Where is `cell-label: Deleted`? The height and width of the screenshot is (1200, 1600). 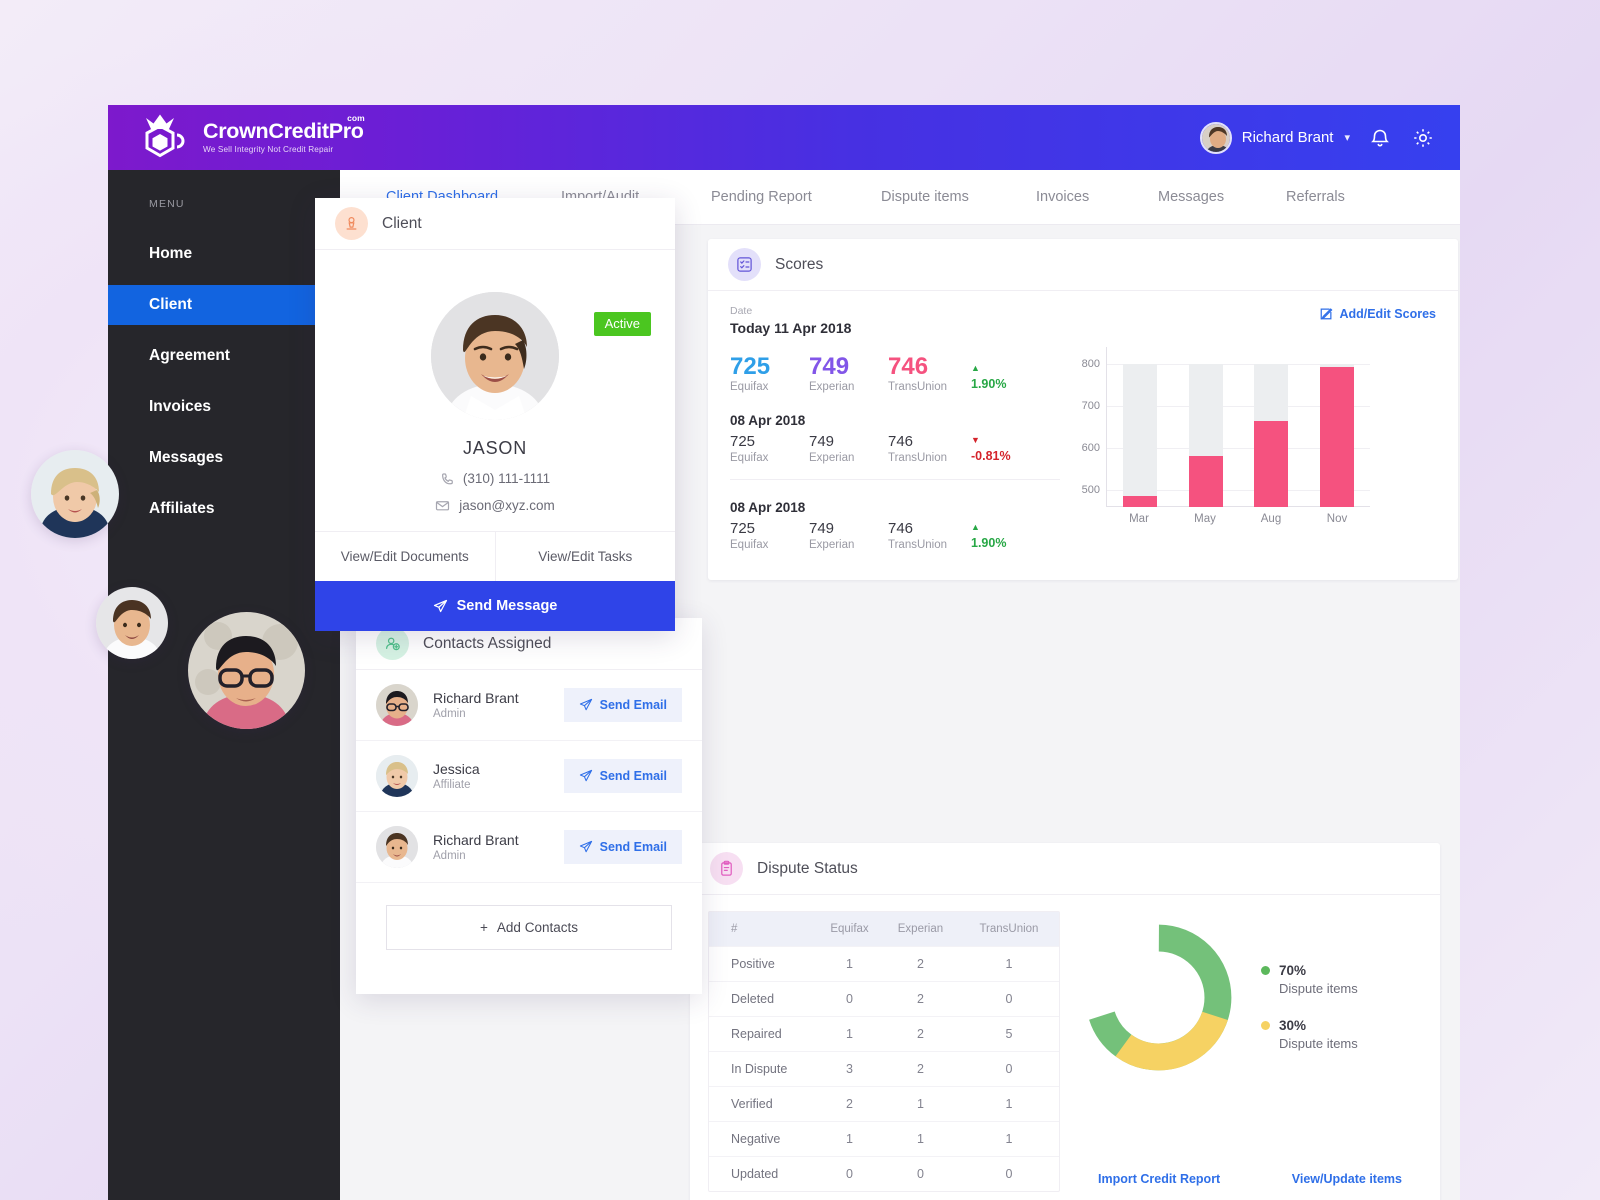
cell-label: Deleted is located at coordinates (763, 999).